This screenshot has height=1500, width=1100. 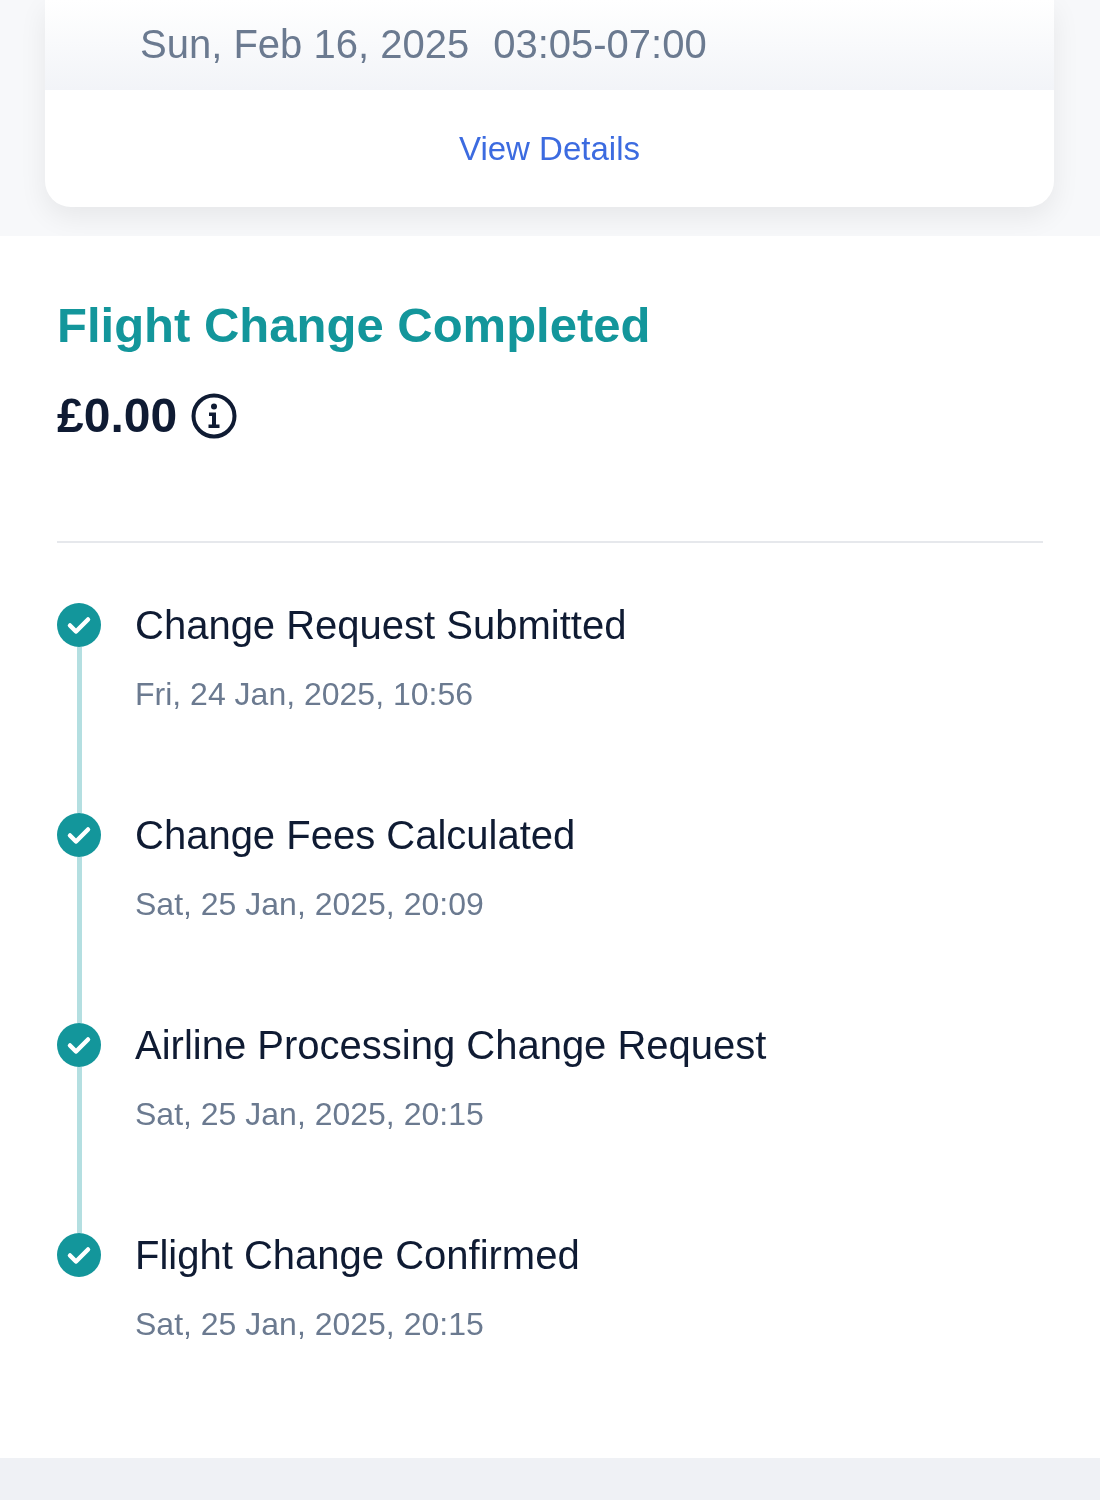 I want to click on info-icon, so click(x=214, y=416).